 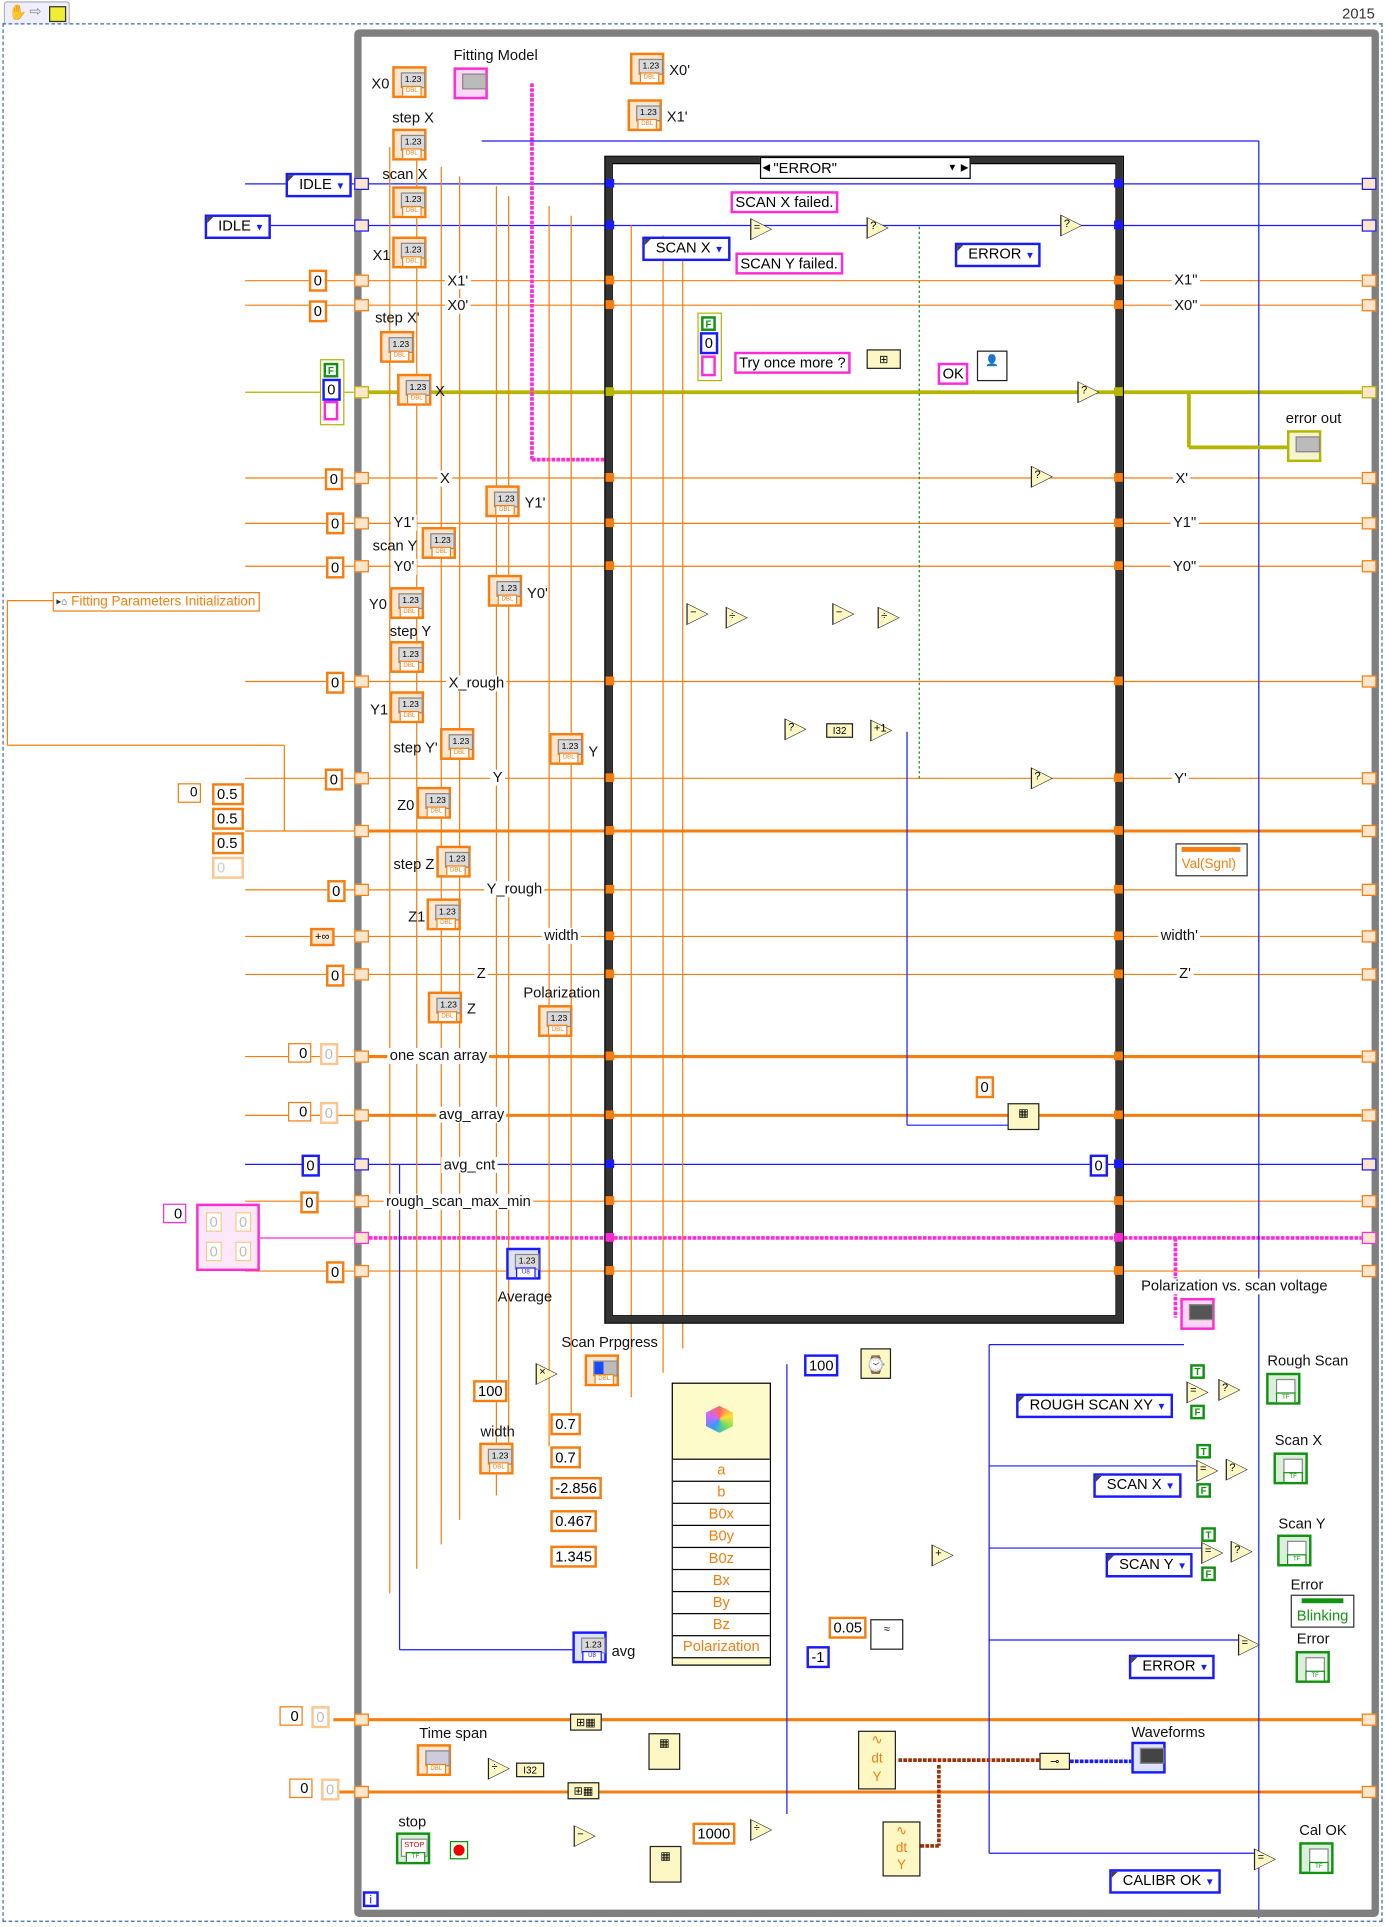 What do you see at coordinates (1171, 1667) in the screenshot?
I see `error-state-enum: ERROR ▼` at bounding box center [1171, 1667].